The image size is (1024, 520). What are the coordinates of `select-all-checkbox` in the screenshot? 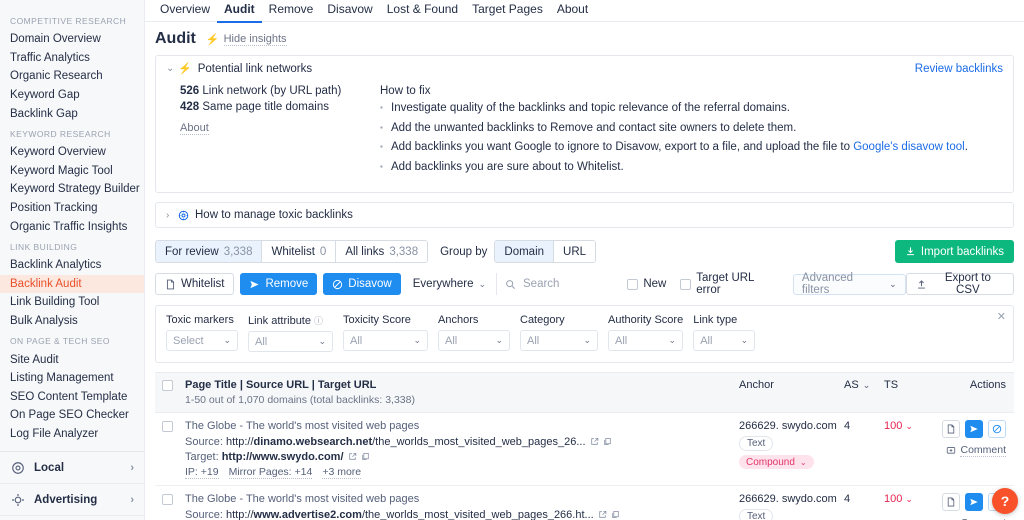 It's located at (167, 385).